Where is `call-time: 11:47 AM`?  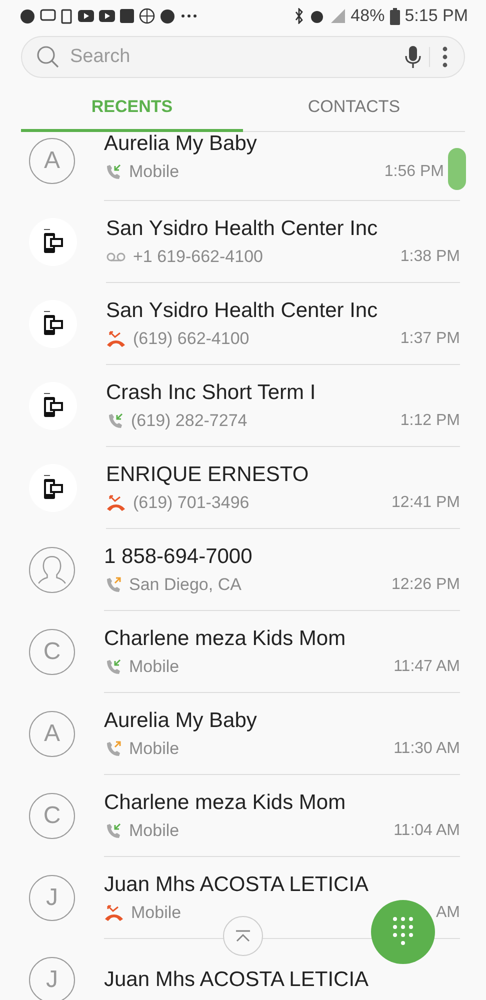 call-time: 11:47 AM is located at coordinates (427, 667).